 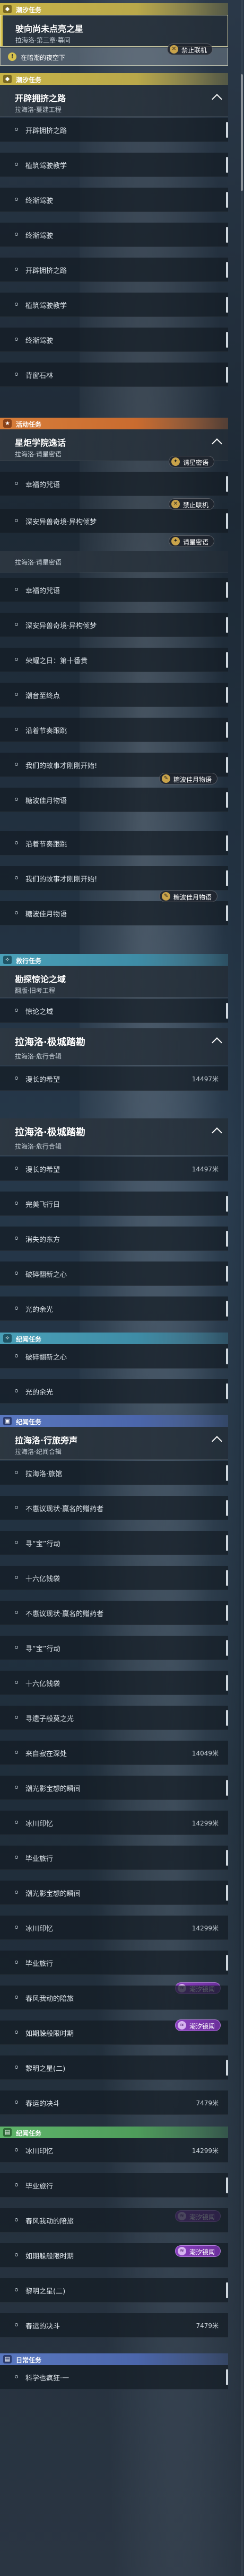 I want to click on section-header-daily: ▣ 纪闻任务, so click(x=114, y=1421).